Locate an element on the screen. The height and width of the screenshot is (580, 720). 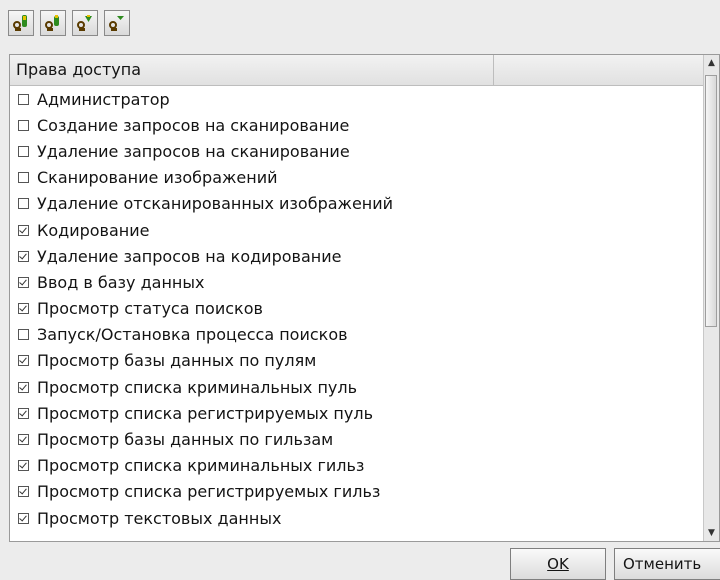
user-key-icon is located at coordinates (20, 23).